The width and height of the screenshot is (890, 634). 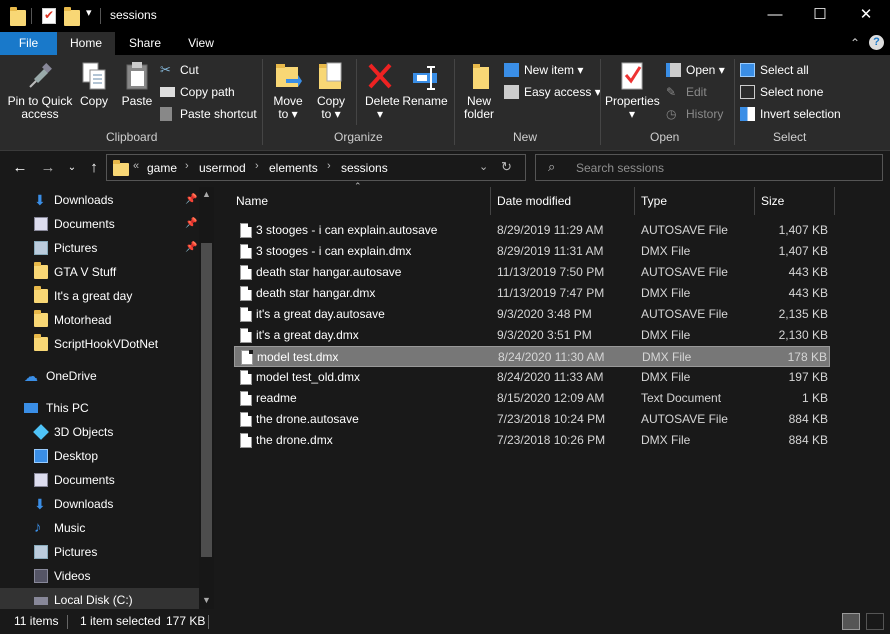 I want to click on file-name: 3 stooges - i can explain.autosave, so click(x=347, y=230).